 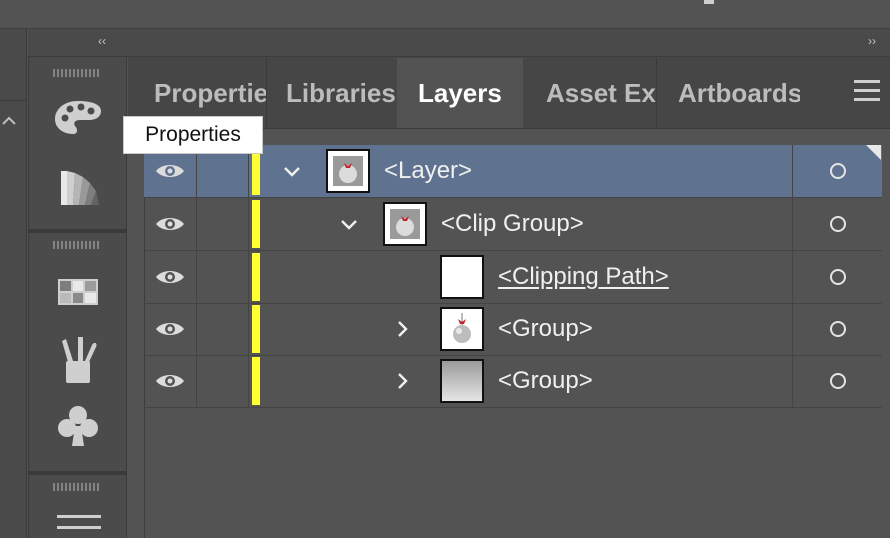 I want to click on layer-name: <Layer>, so click(x=428, y=171).